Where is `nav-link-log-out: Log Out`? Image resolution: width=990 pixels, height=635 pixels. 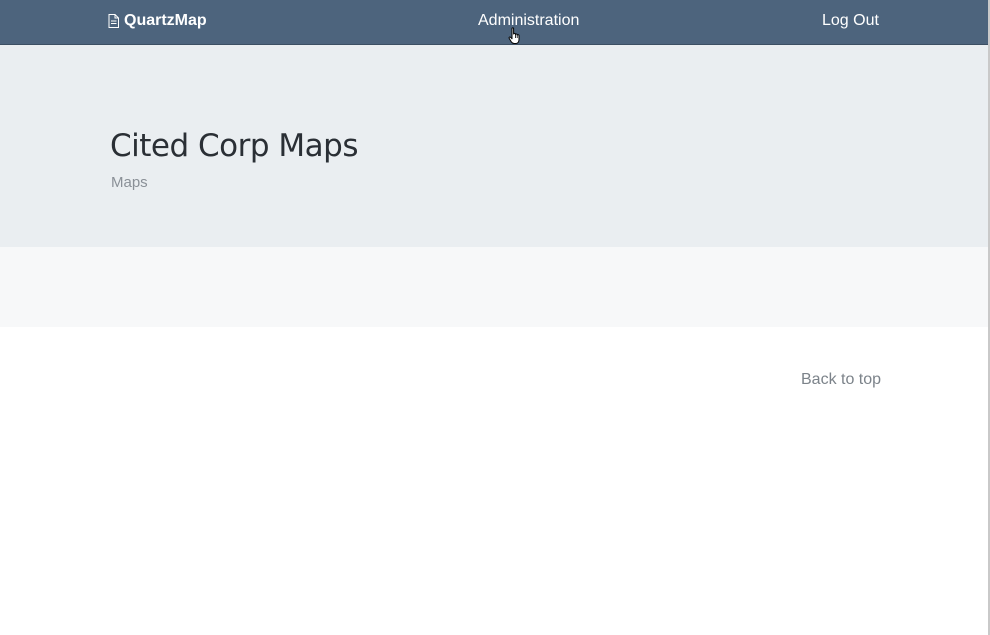
nav-link-log-out: Log Out is located at coordinates (850, 21).